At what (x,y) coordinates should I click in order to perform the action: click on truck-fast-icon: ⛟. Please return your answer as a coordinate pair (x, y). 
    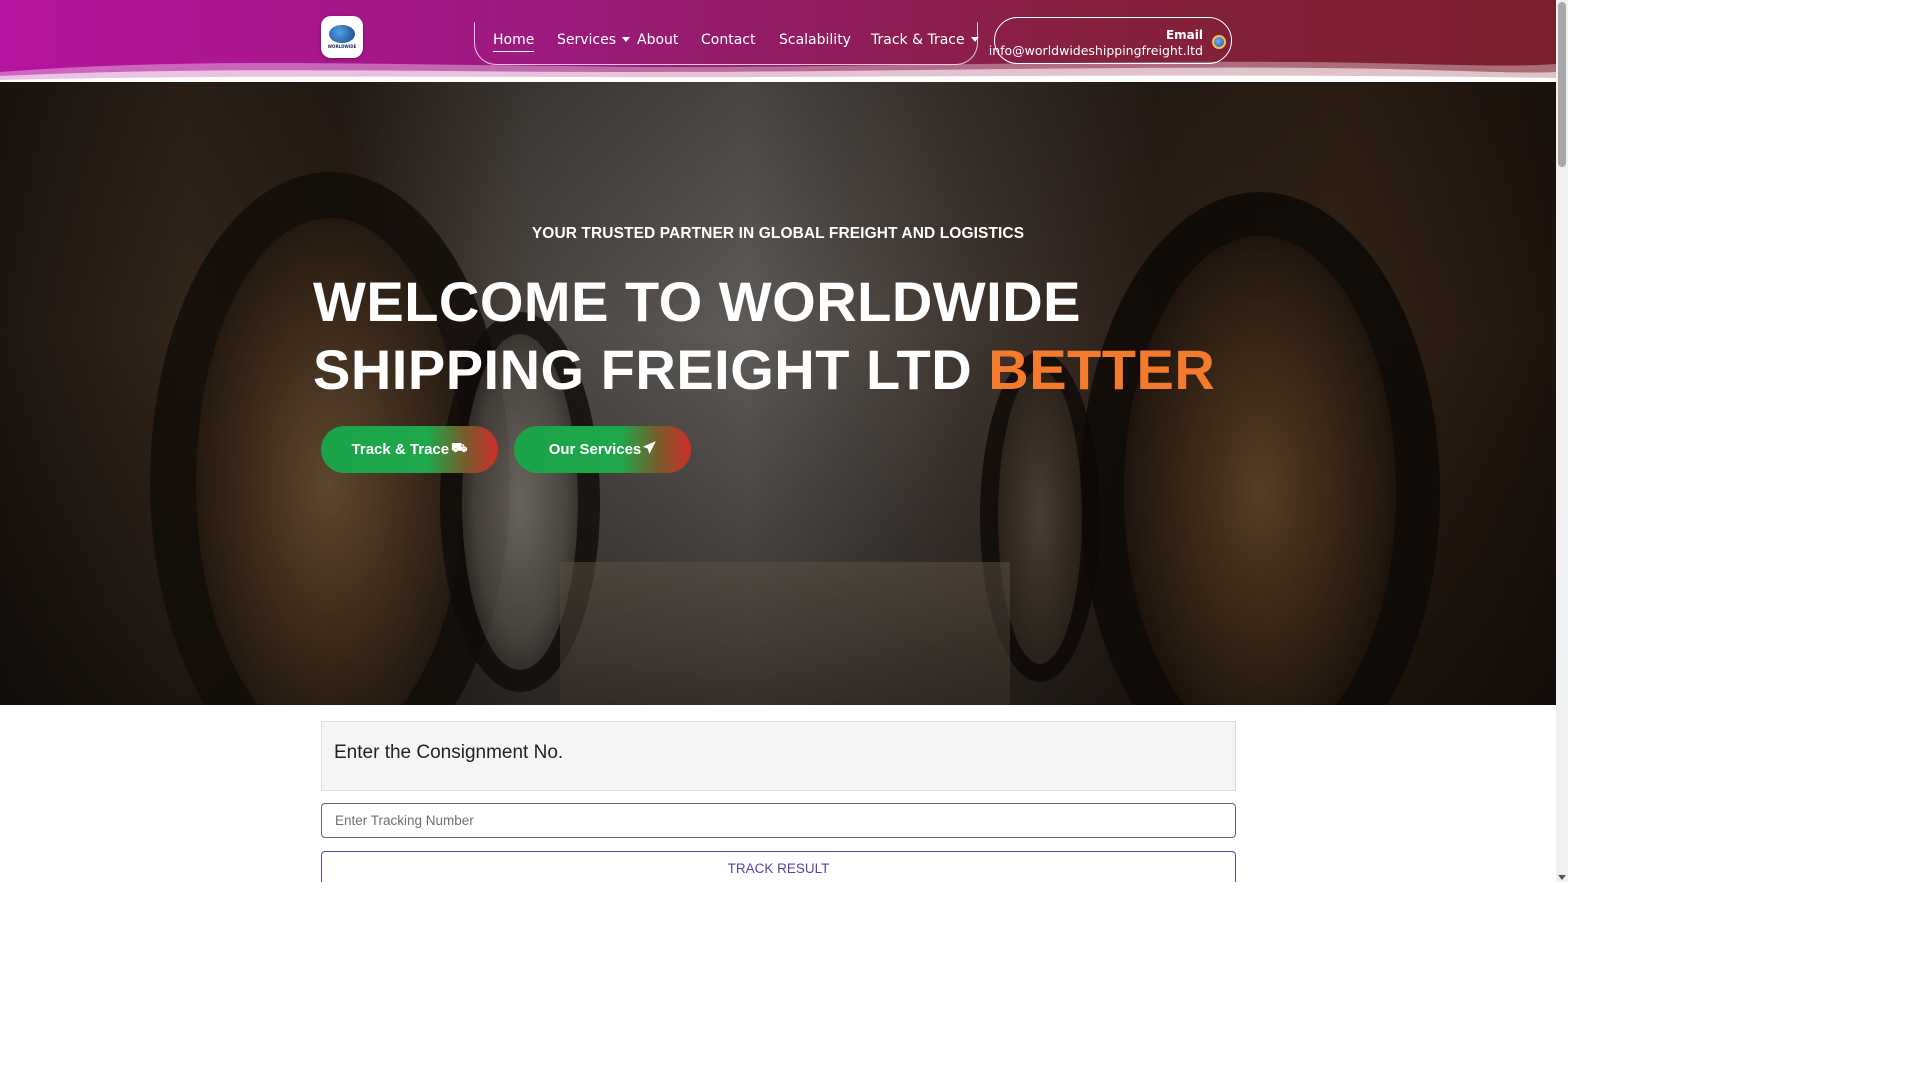
    Looking at the image, I should click on (459, 448).